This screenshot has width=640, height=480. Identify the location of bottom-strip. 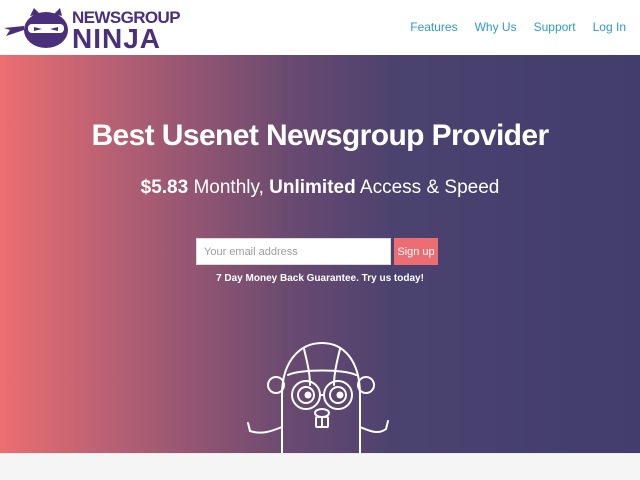
(320, 466).